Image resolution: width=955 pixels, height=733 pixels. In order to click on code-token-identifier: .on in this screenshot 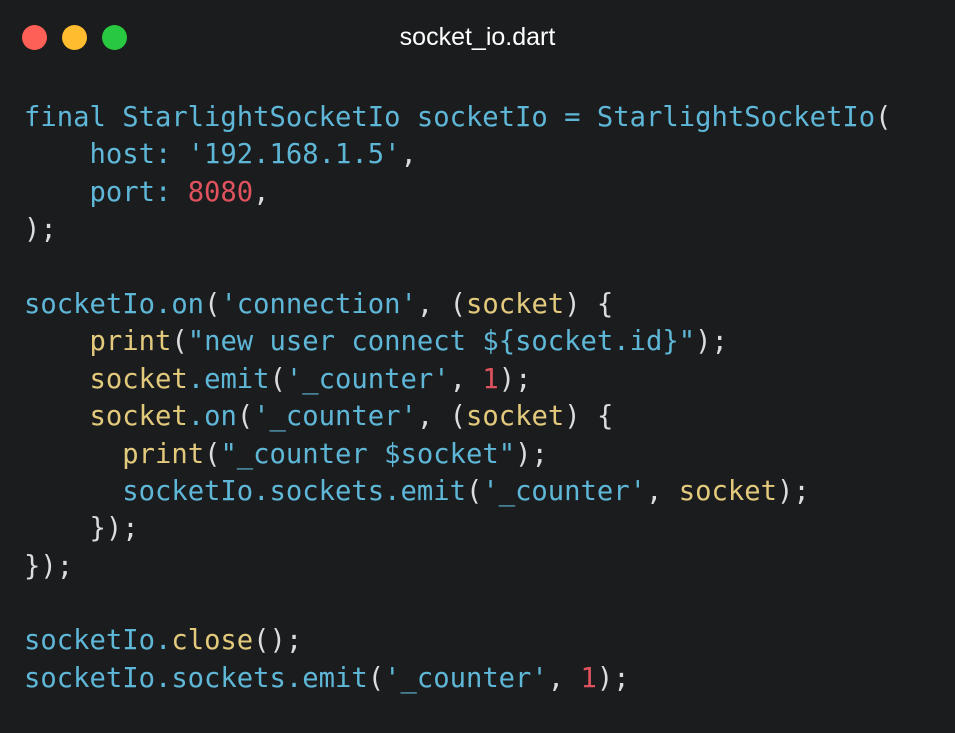, I will do `click(212, 417)`.